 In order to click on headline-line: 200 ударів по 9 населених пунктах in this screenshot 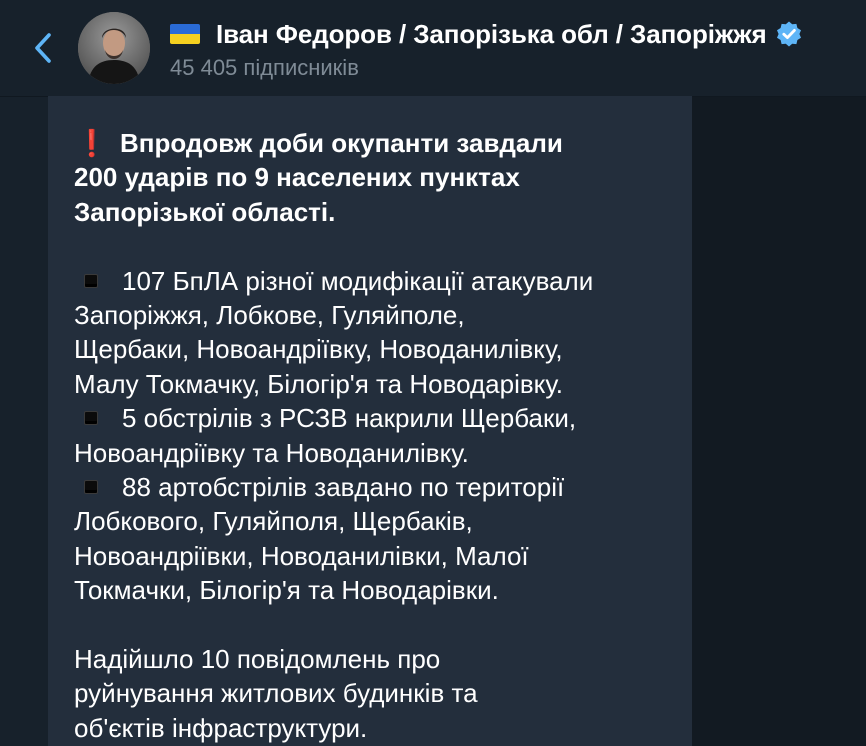, I will do `click(297, 177)`.